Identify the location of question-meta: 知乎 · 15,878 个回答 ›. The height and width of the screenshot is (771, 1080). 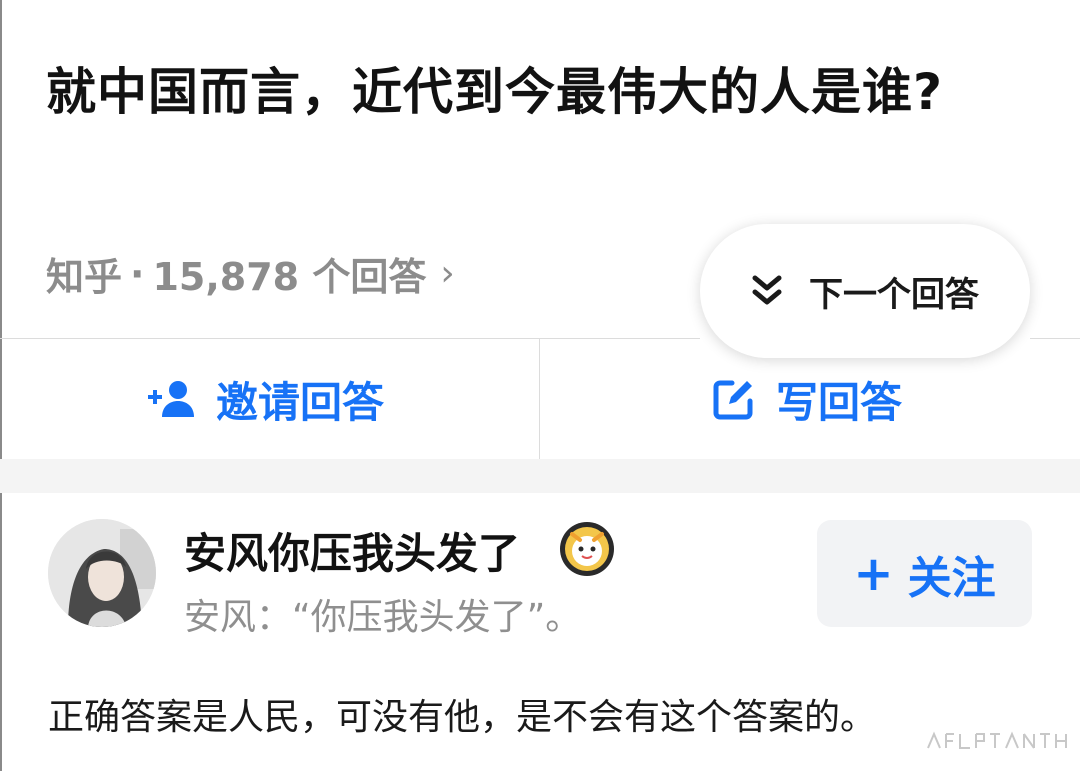
(250, 273).